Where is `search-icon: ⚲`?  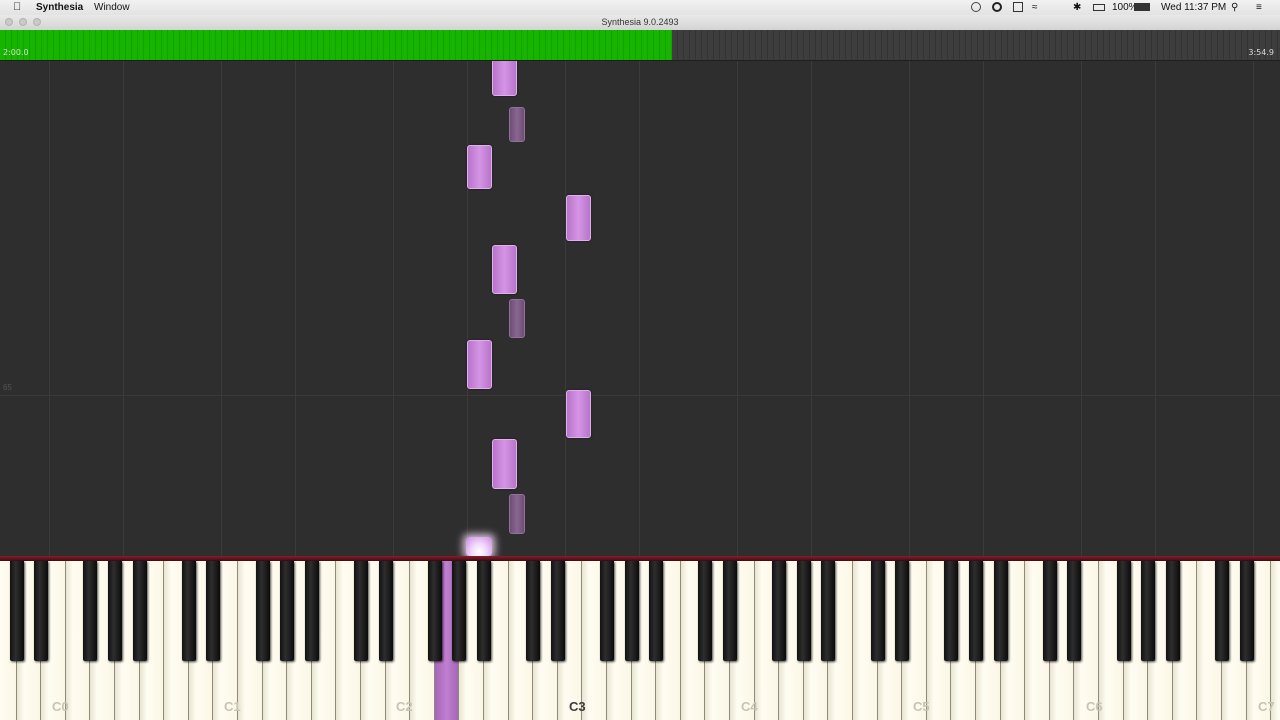
search-icon: ⚲ is located at coordinates (1234, 7).